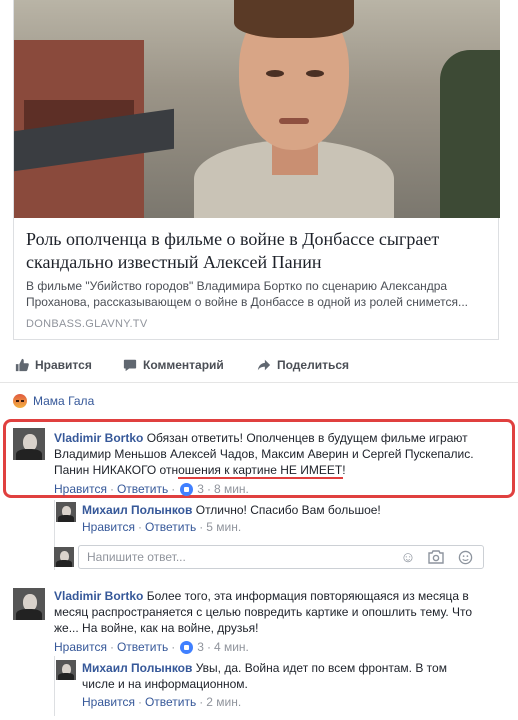 This screenshot has height=720, width=518. I want to click on reaction-summary: Мама Гала, so click(53, 401).